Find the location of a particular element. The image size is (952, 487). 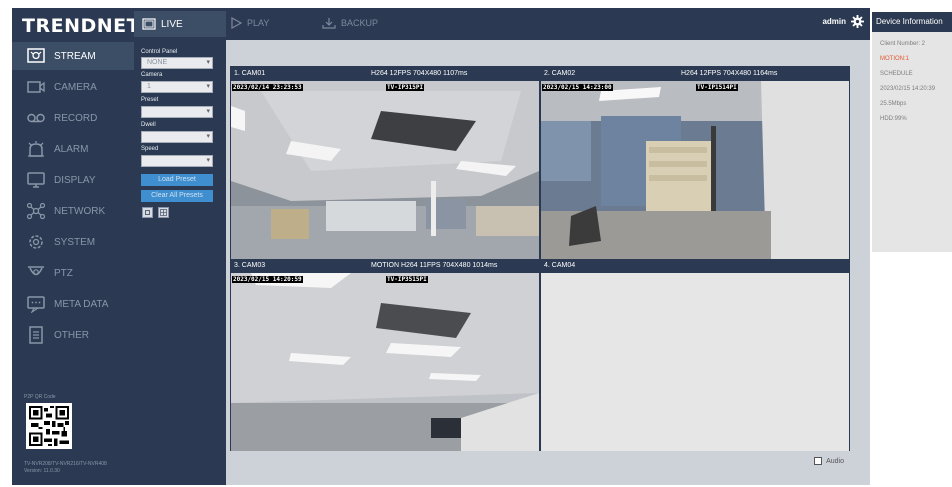

device-datetime: 2023/02/15 14:20:39 is located at coordinates (908, 89).